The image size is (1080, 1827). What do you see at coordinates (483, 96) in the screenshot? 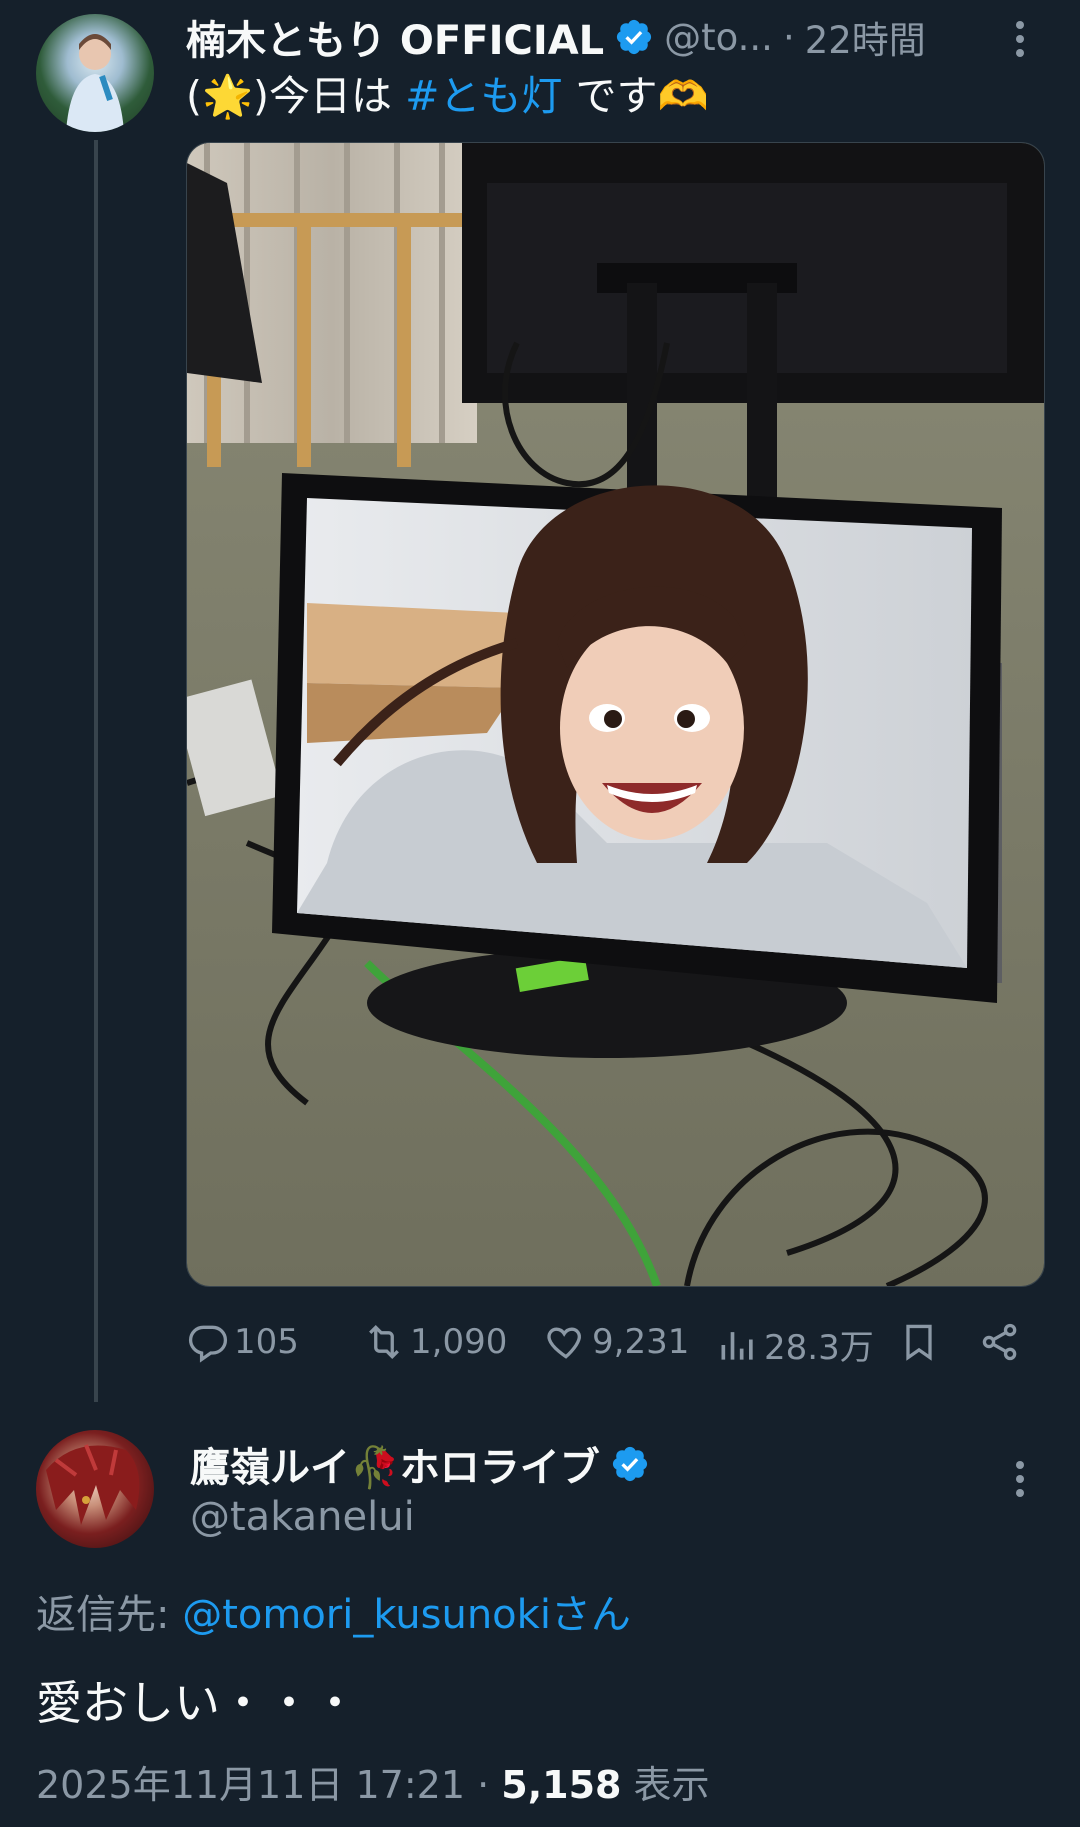
I see `hashtag-link: #とも灯` at bounding box center [483, 96].